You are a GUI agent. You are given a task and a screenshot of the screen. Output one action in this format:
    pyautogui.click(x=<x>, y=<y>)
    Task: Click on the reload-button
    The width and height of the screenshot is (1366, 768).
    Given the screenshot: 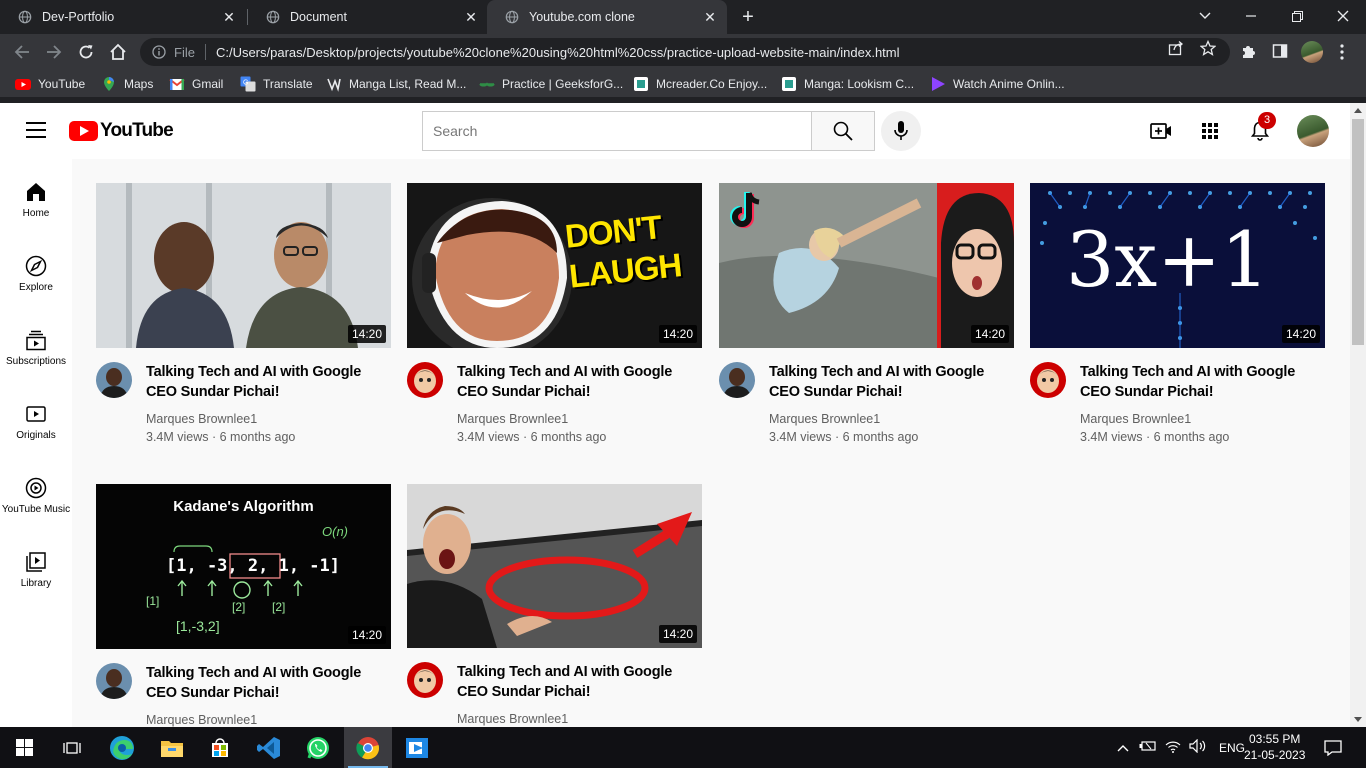 What is the action you would take?
    pyautogui.click(x=86, y=52)
    